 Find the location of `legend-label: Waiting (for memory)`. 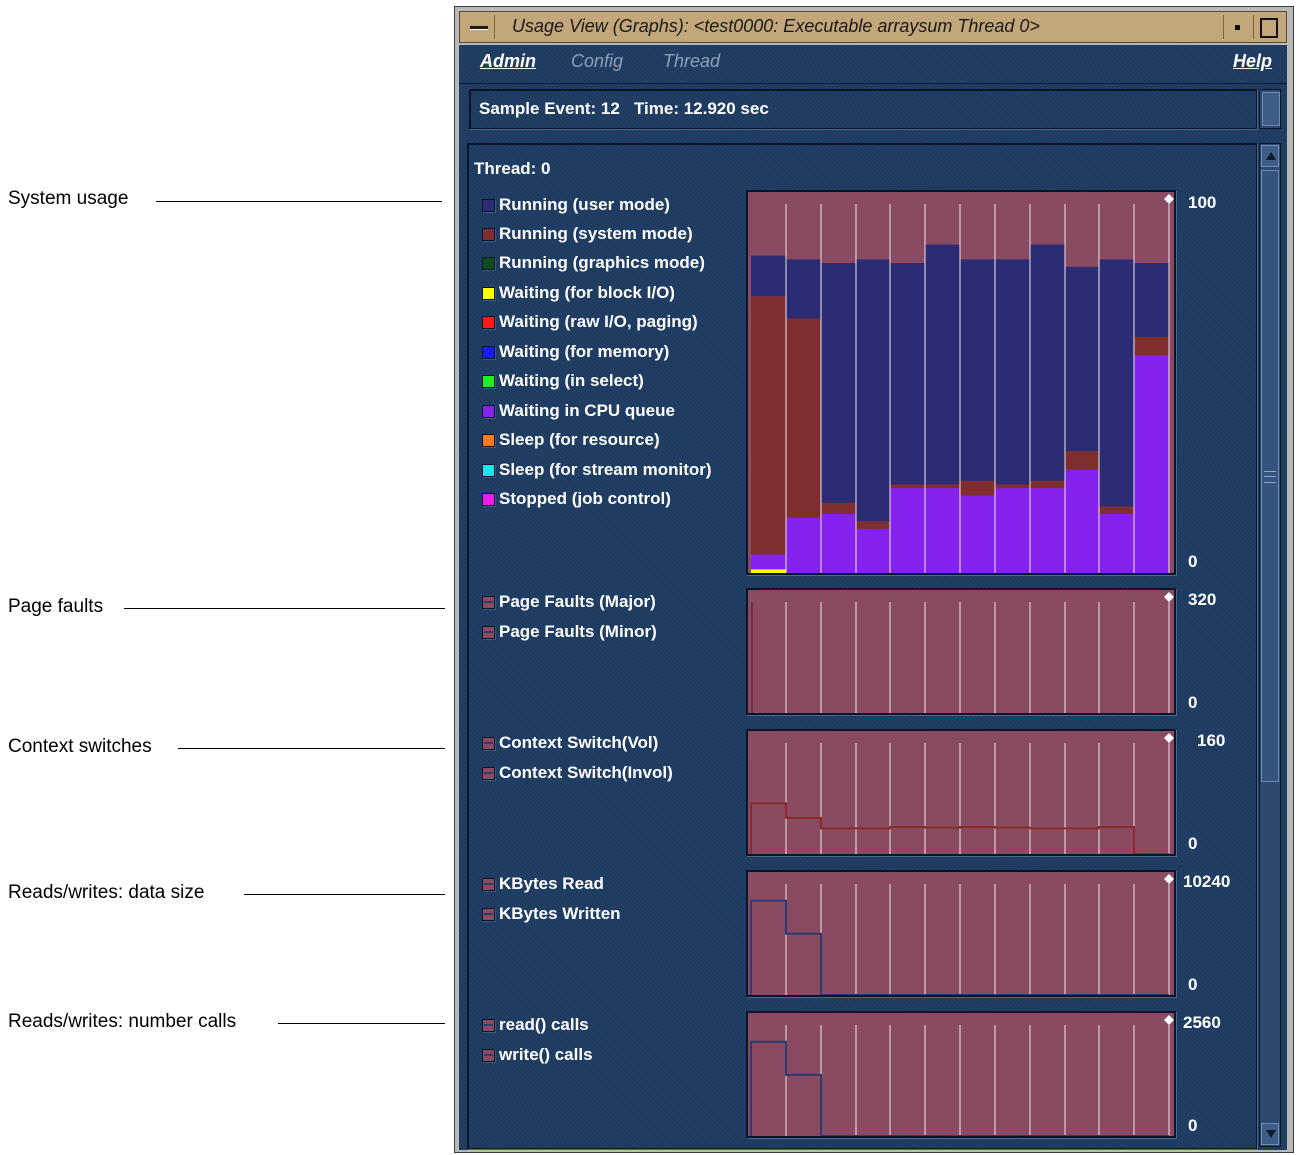

legend-label: Waiting (for memory) is located at coordinates (584, 351).